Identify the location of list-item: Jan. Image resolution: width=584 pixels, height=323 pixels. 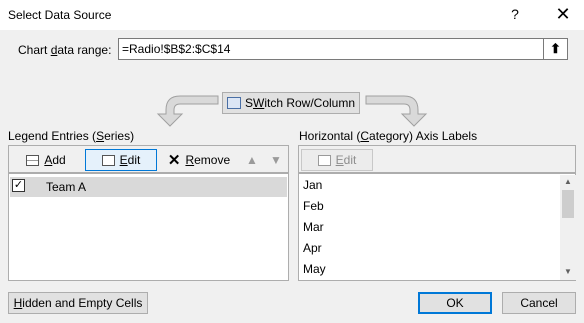
(313, 185).